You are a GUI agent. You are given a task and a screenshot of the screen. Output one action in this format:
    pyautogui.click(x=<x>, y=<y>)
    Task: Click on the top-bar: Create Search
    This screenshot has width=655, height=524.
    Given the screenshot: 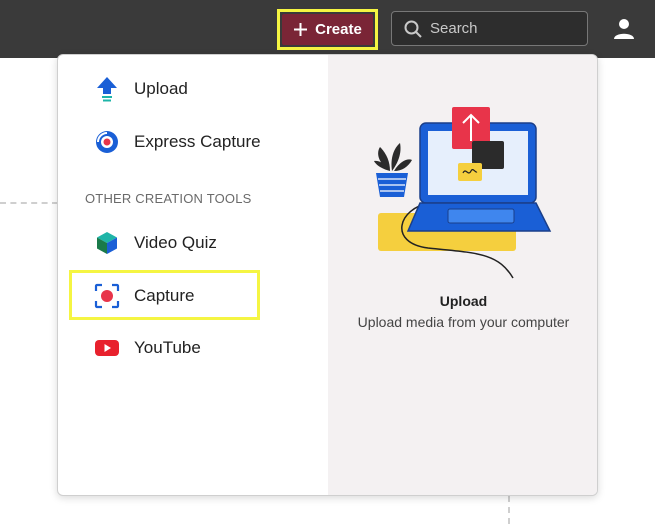 What is the action you would take?
    pyautogui.click(x=327, y=29)
    